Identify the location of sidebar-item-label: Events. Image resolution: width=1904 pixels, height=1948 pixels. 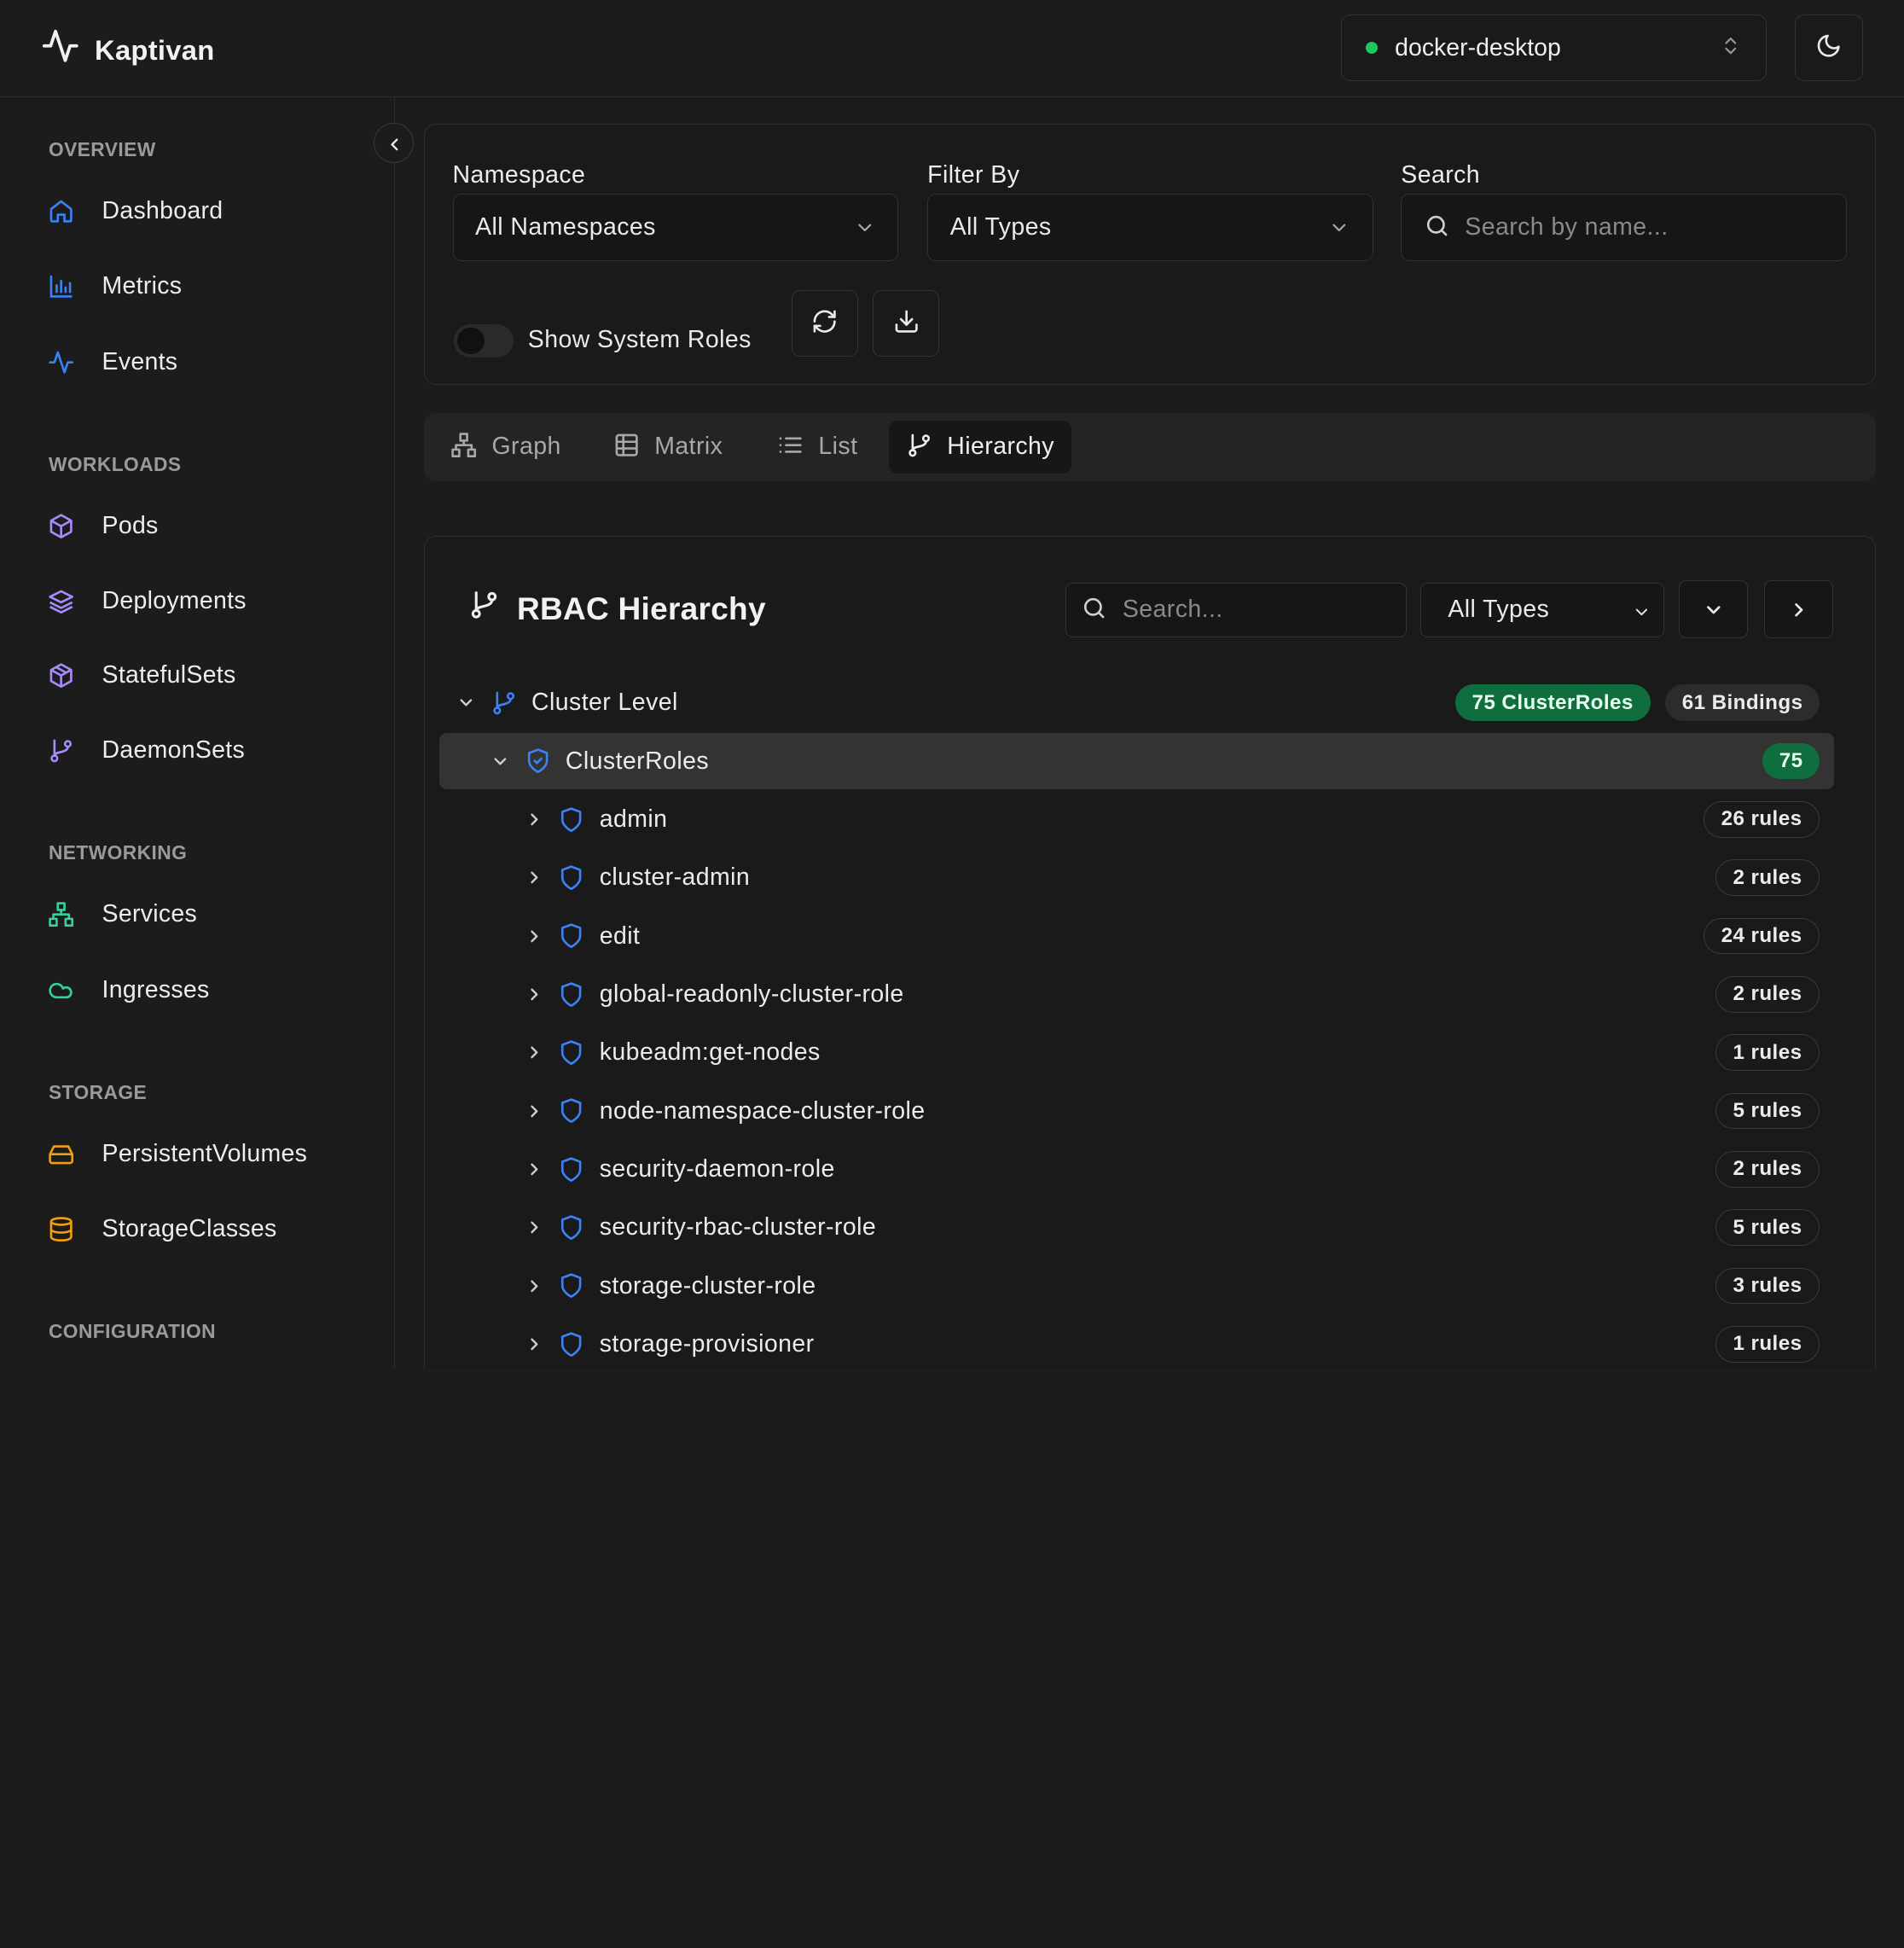
(140, 361).